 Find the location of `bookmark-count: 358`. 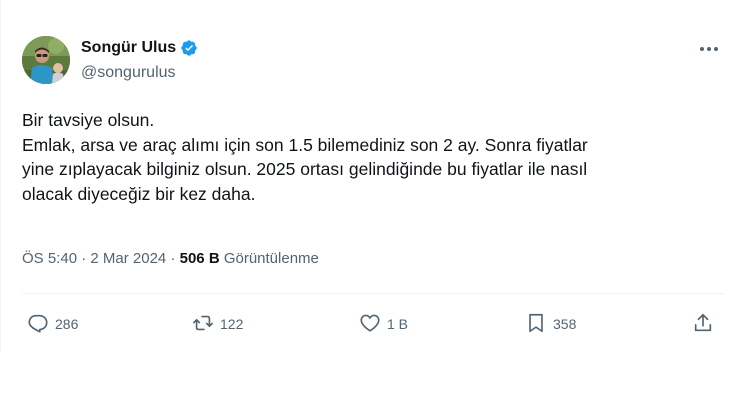

bookmark-count: 358 is located at coordinates (565, 324).